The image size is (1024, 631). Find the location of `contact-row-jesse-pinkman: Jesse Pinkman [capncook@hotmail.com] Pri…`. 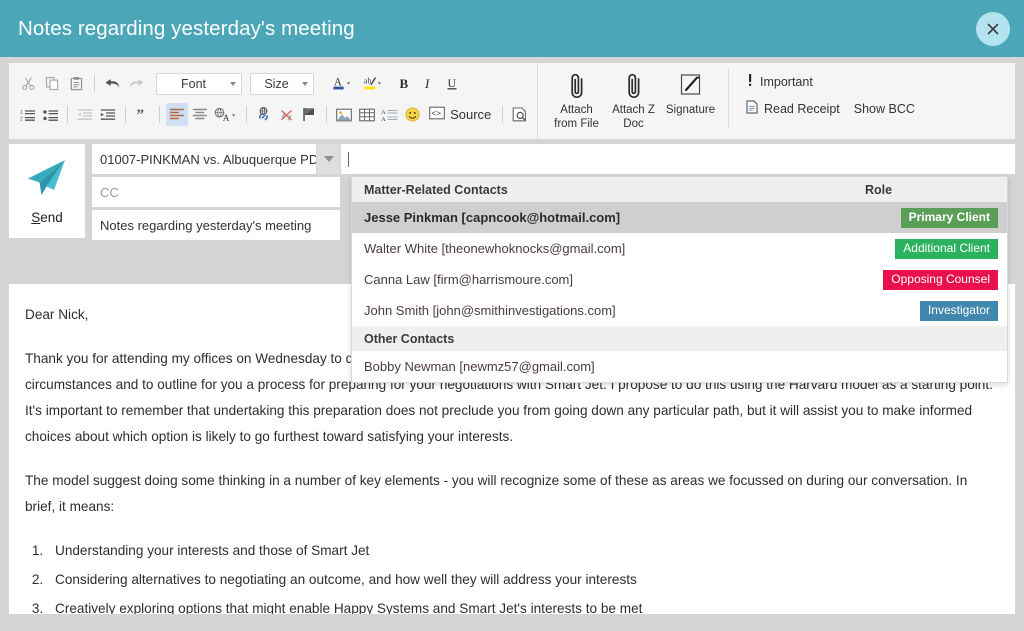

contact-row-jesse-pinkman: Jesse Pinkman [capncook@hotmail.com] Pri… is located at coordinates (679, 217).